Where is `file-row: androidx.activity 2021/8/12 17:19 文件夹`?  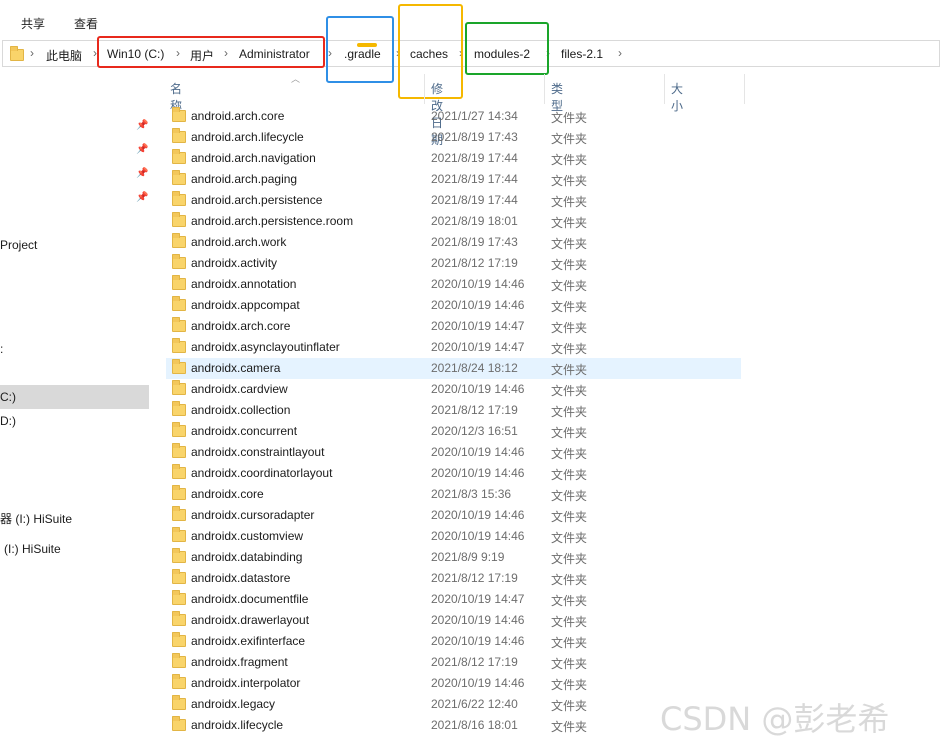 file-row: androidx.activity 2021/8/12 17:19 文件夹 is located at coordinates (453, 263).